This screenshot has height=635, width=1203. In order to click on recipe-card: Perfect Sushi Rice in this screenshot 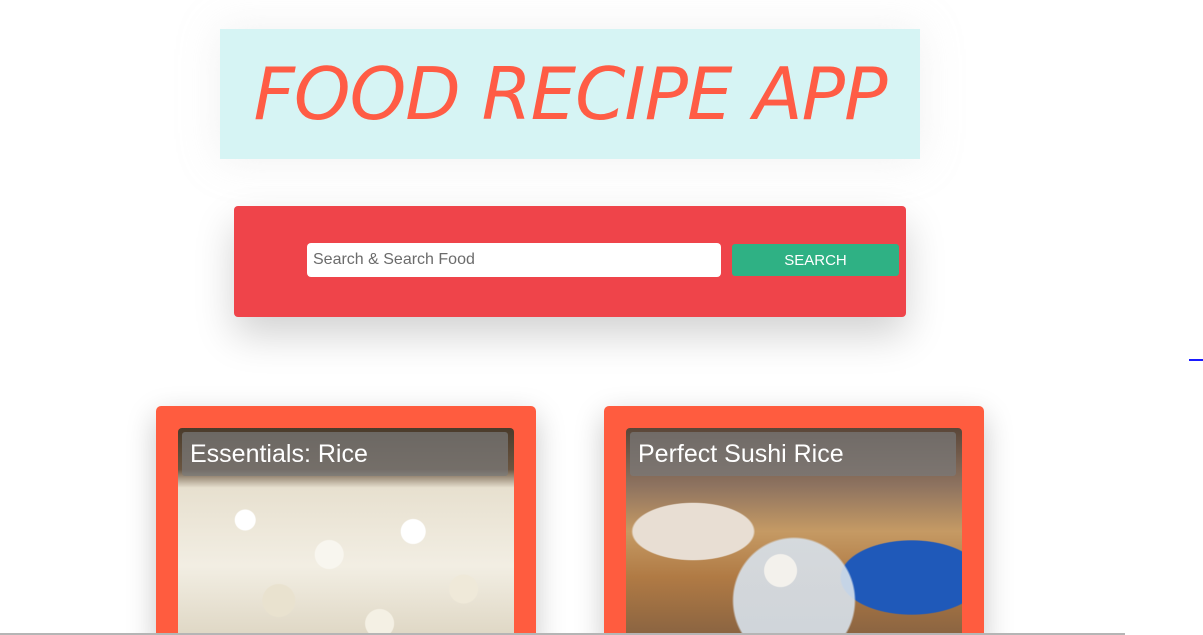, I will do `click(794, 520)`.